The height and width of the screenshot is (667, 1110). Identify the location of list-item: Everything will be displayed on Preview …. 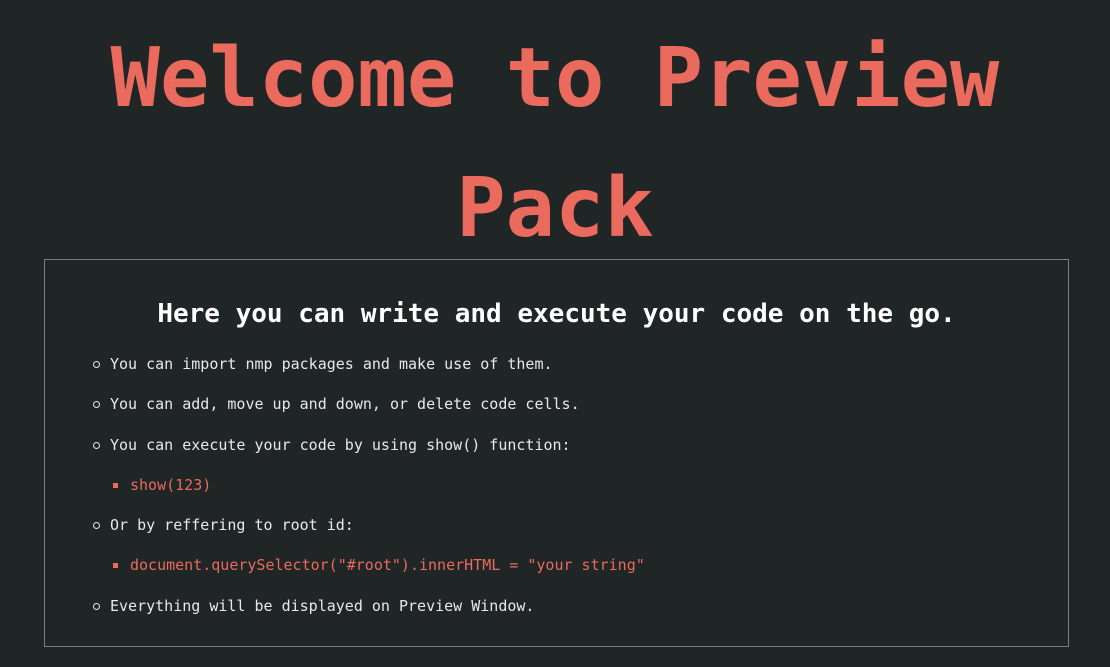
(369, 613).